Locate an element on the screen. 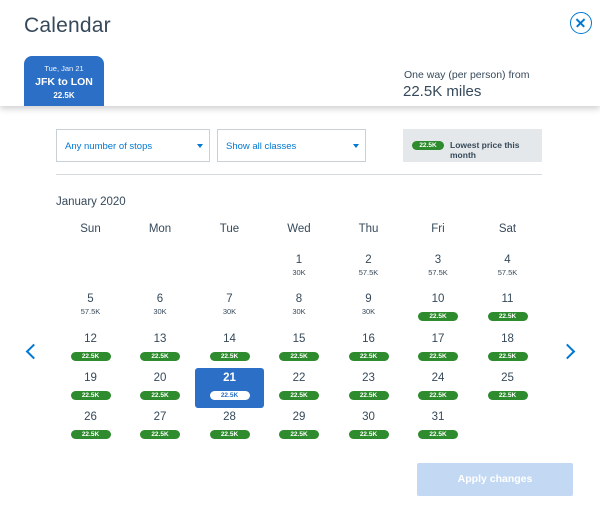 The image size is (600, 515). day-cell-28: 28 22.5K is located at coordinates (229, 427).